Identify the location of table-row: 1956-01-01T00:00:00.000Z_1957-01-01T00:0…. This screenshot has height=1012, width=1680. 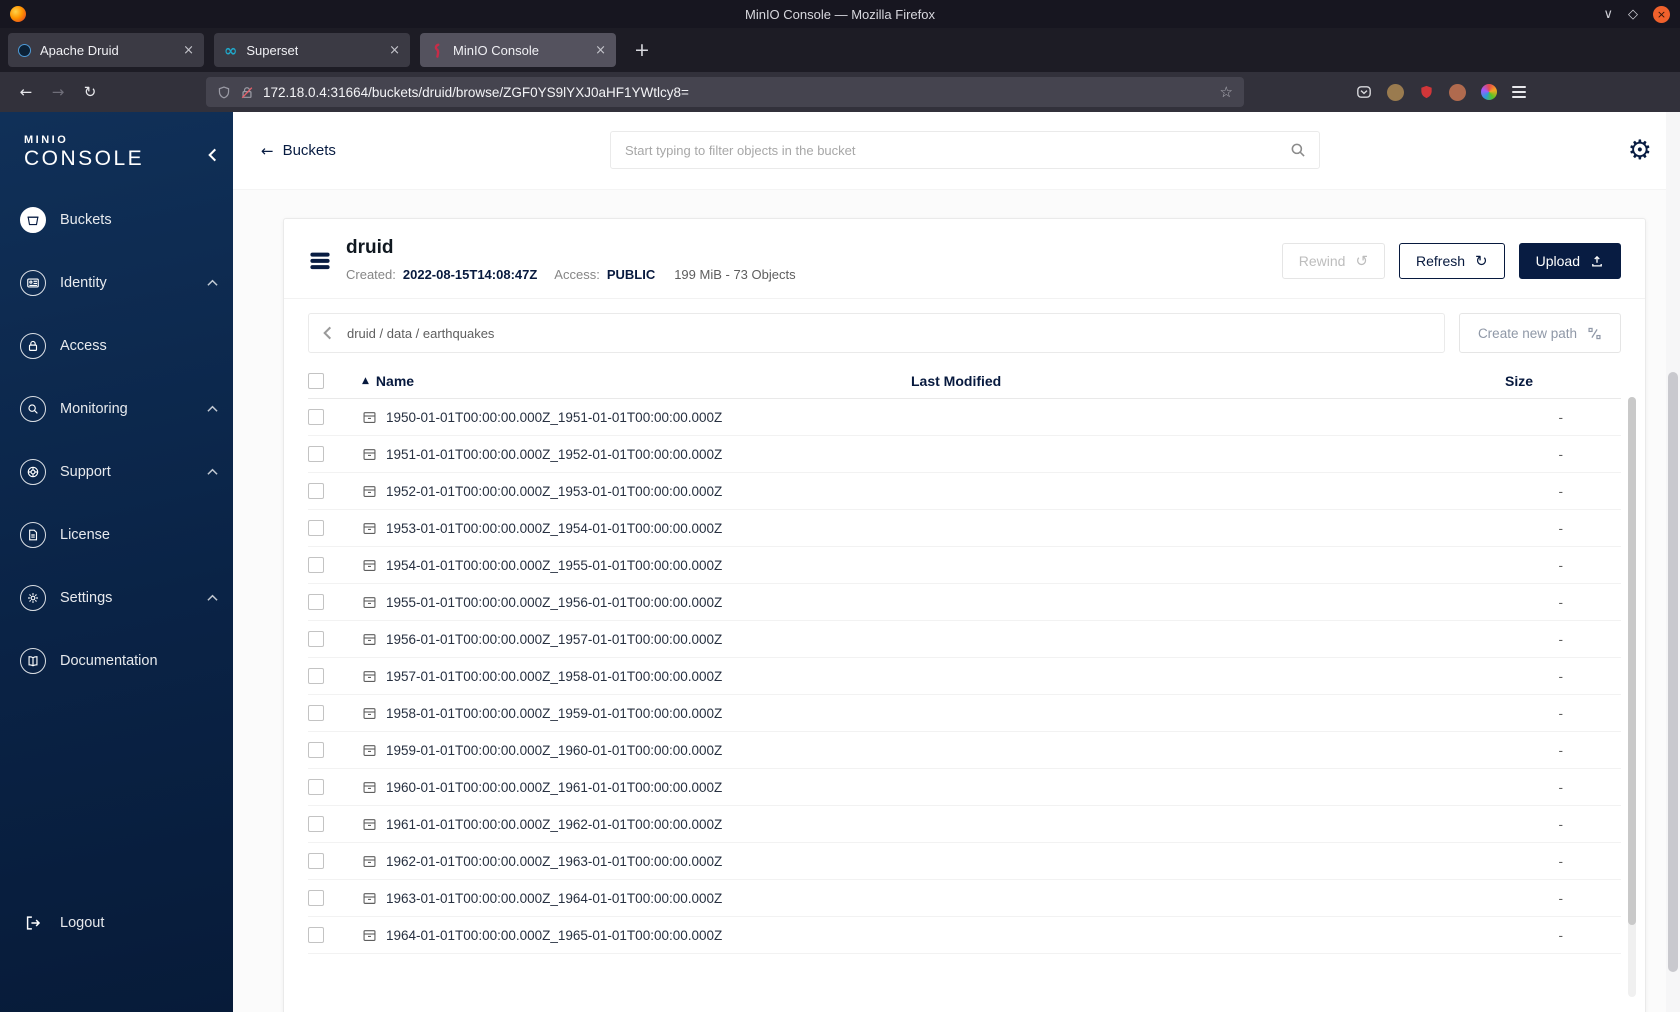
(964, 639).